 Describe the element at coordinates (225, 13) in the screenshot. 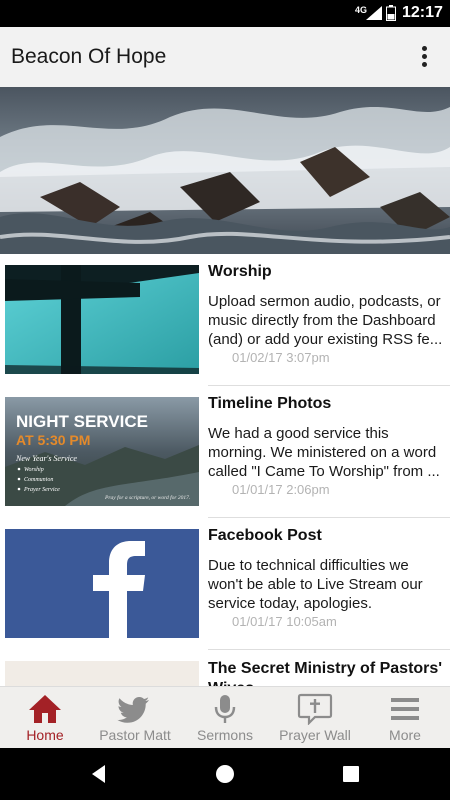

I see `status-bar: 4G 12:17` at that location.